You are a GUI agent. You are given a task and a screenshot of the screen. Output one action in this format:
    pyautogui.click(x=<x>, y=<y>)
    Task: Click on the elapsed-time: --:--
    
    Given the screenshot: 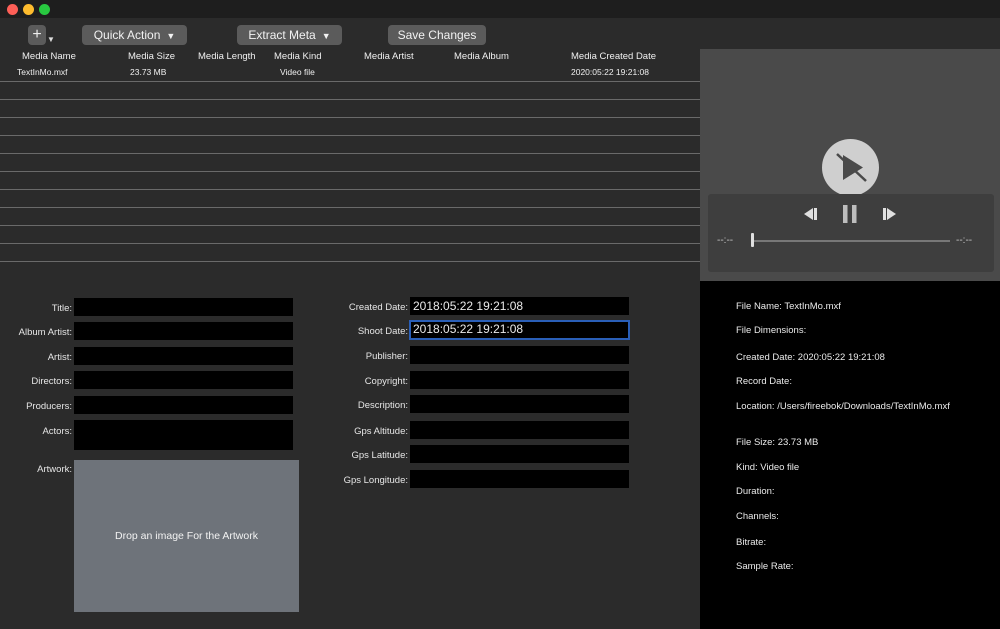 What is the action you would take?
    pyautogui.click(x=725, y=240)
    